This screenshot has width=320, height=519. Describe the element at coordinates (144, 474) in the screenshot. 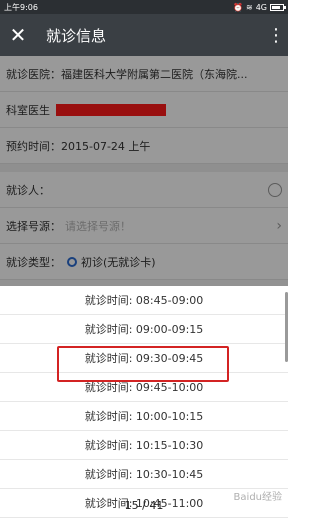

I see `time-option: 就诊时间: 10:30-10:45` at that location.